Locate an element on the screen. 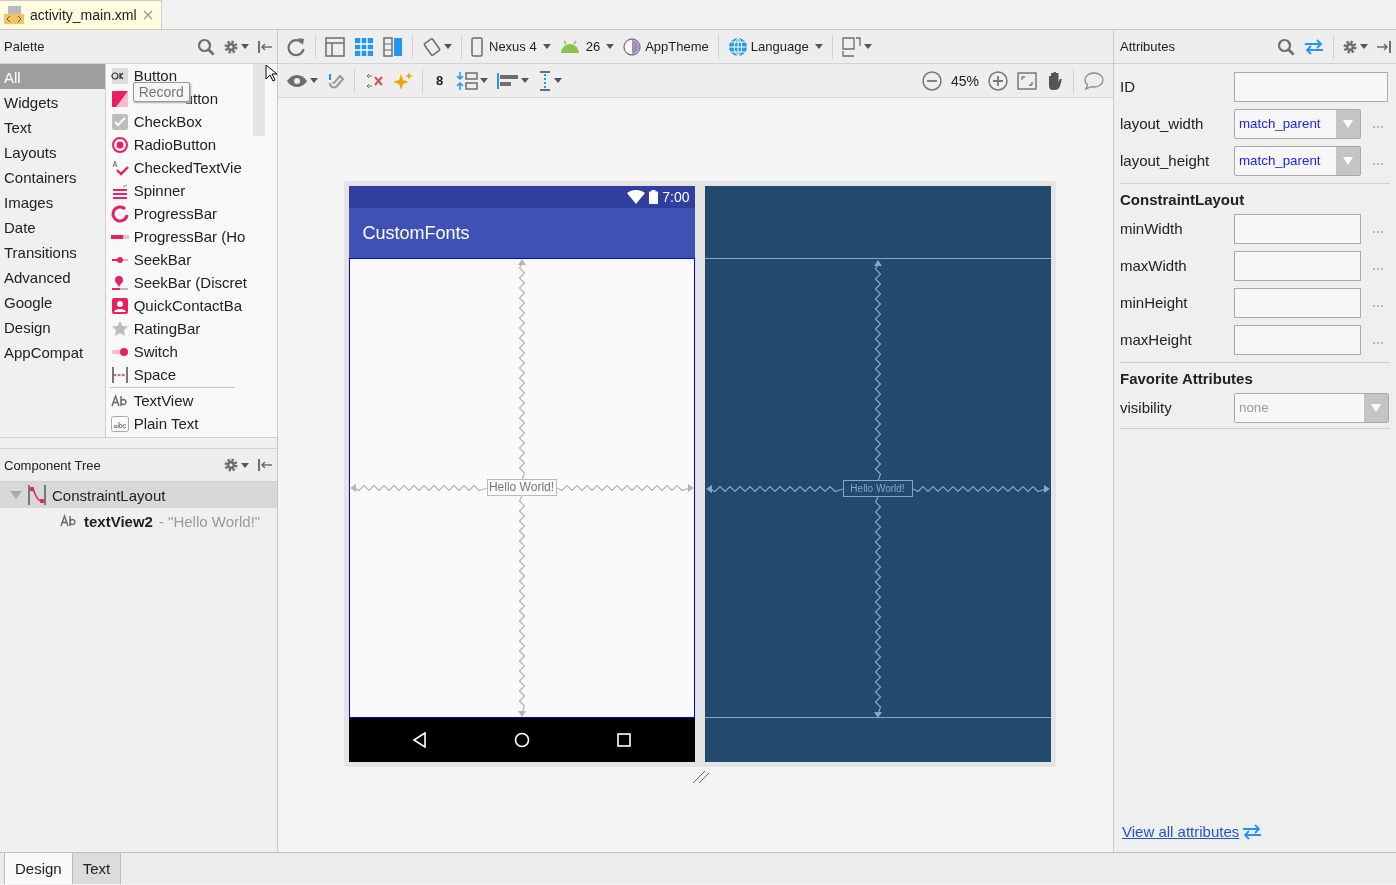 The image size is (1396, 885). editor-mode-tab: Design is located at coordinates (38, 868).